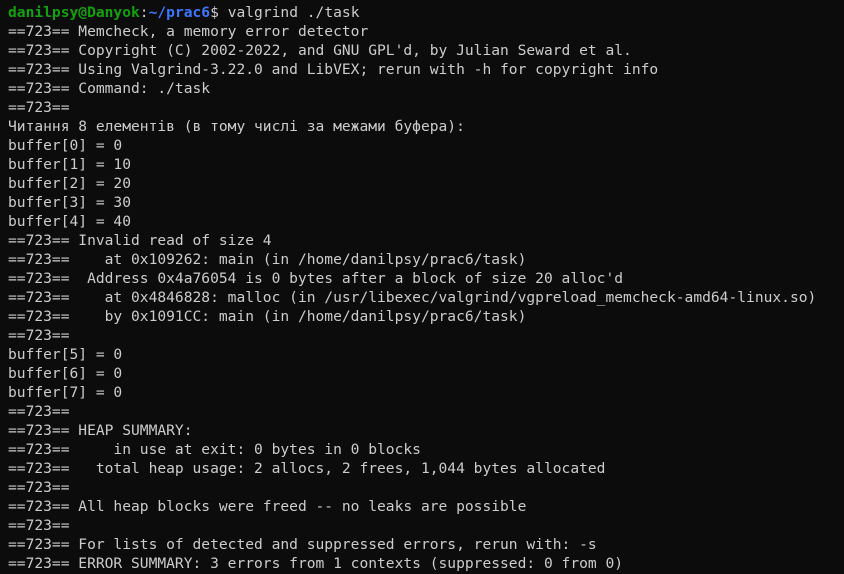 This screenshot has height=574, width=844. What do you see at coordinates (70, 164) in the screenshot?
I see `output-line: buffer[1] = 10` at bounding box center [70, 164].